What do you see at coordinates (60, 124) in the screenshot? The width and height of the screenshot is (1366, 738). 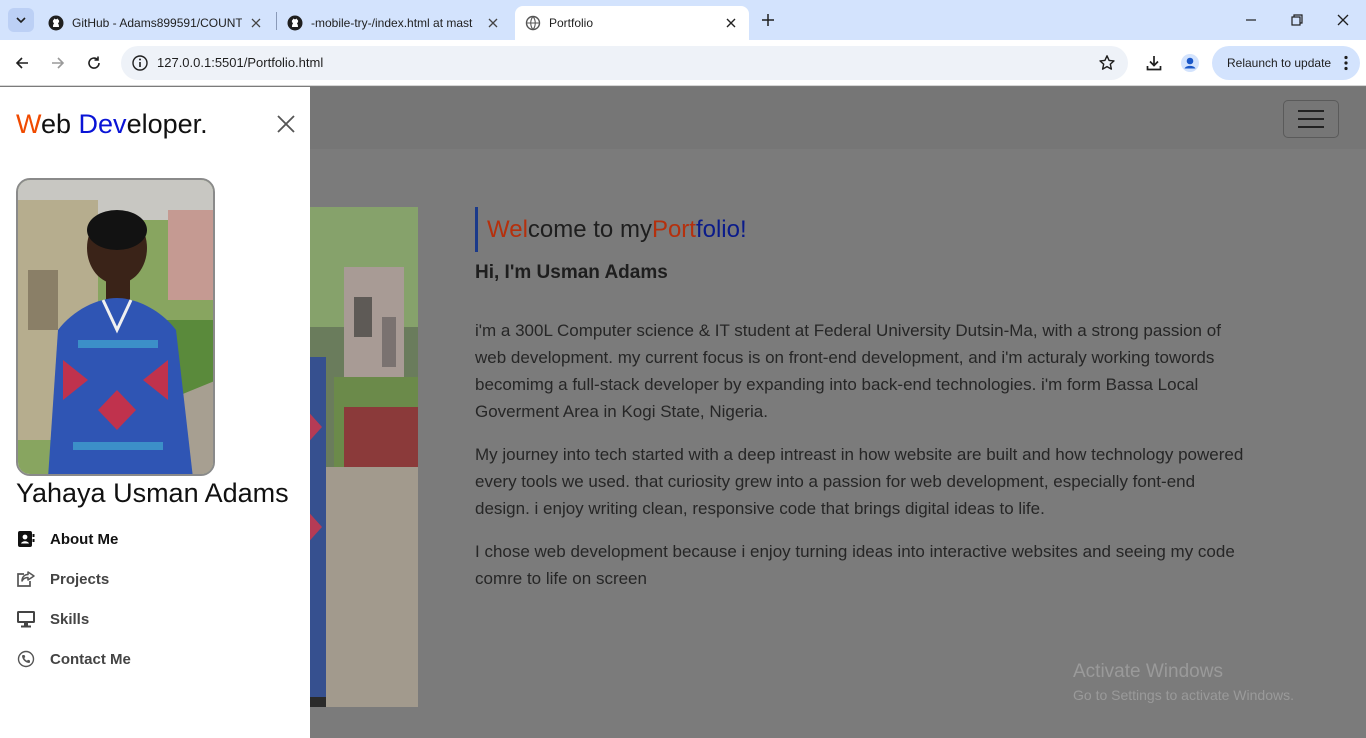 I see `brand-part: eb` at bounding box center [60, 124].